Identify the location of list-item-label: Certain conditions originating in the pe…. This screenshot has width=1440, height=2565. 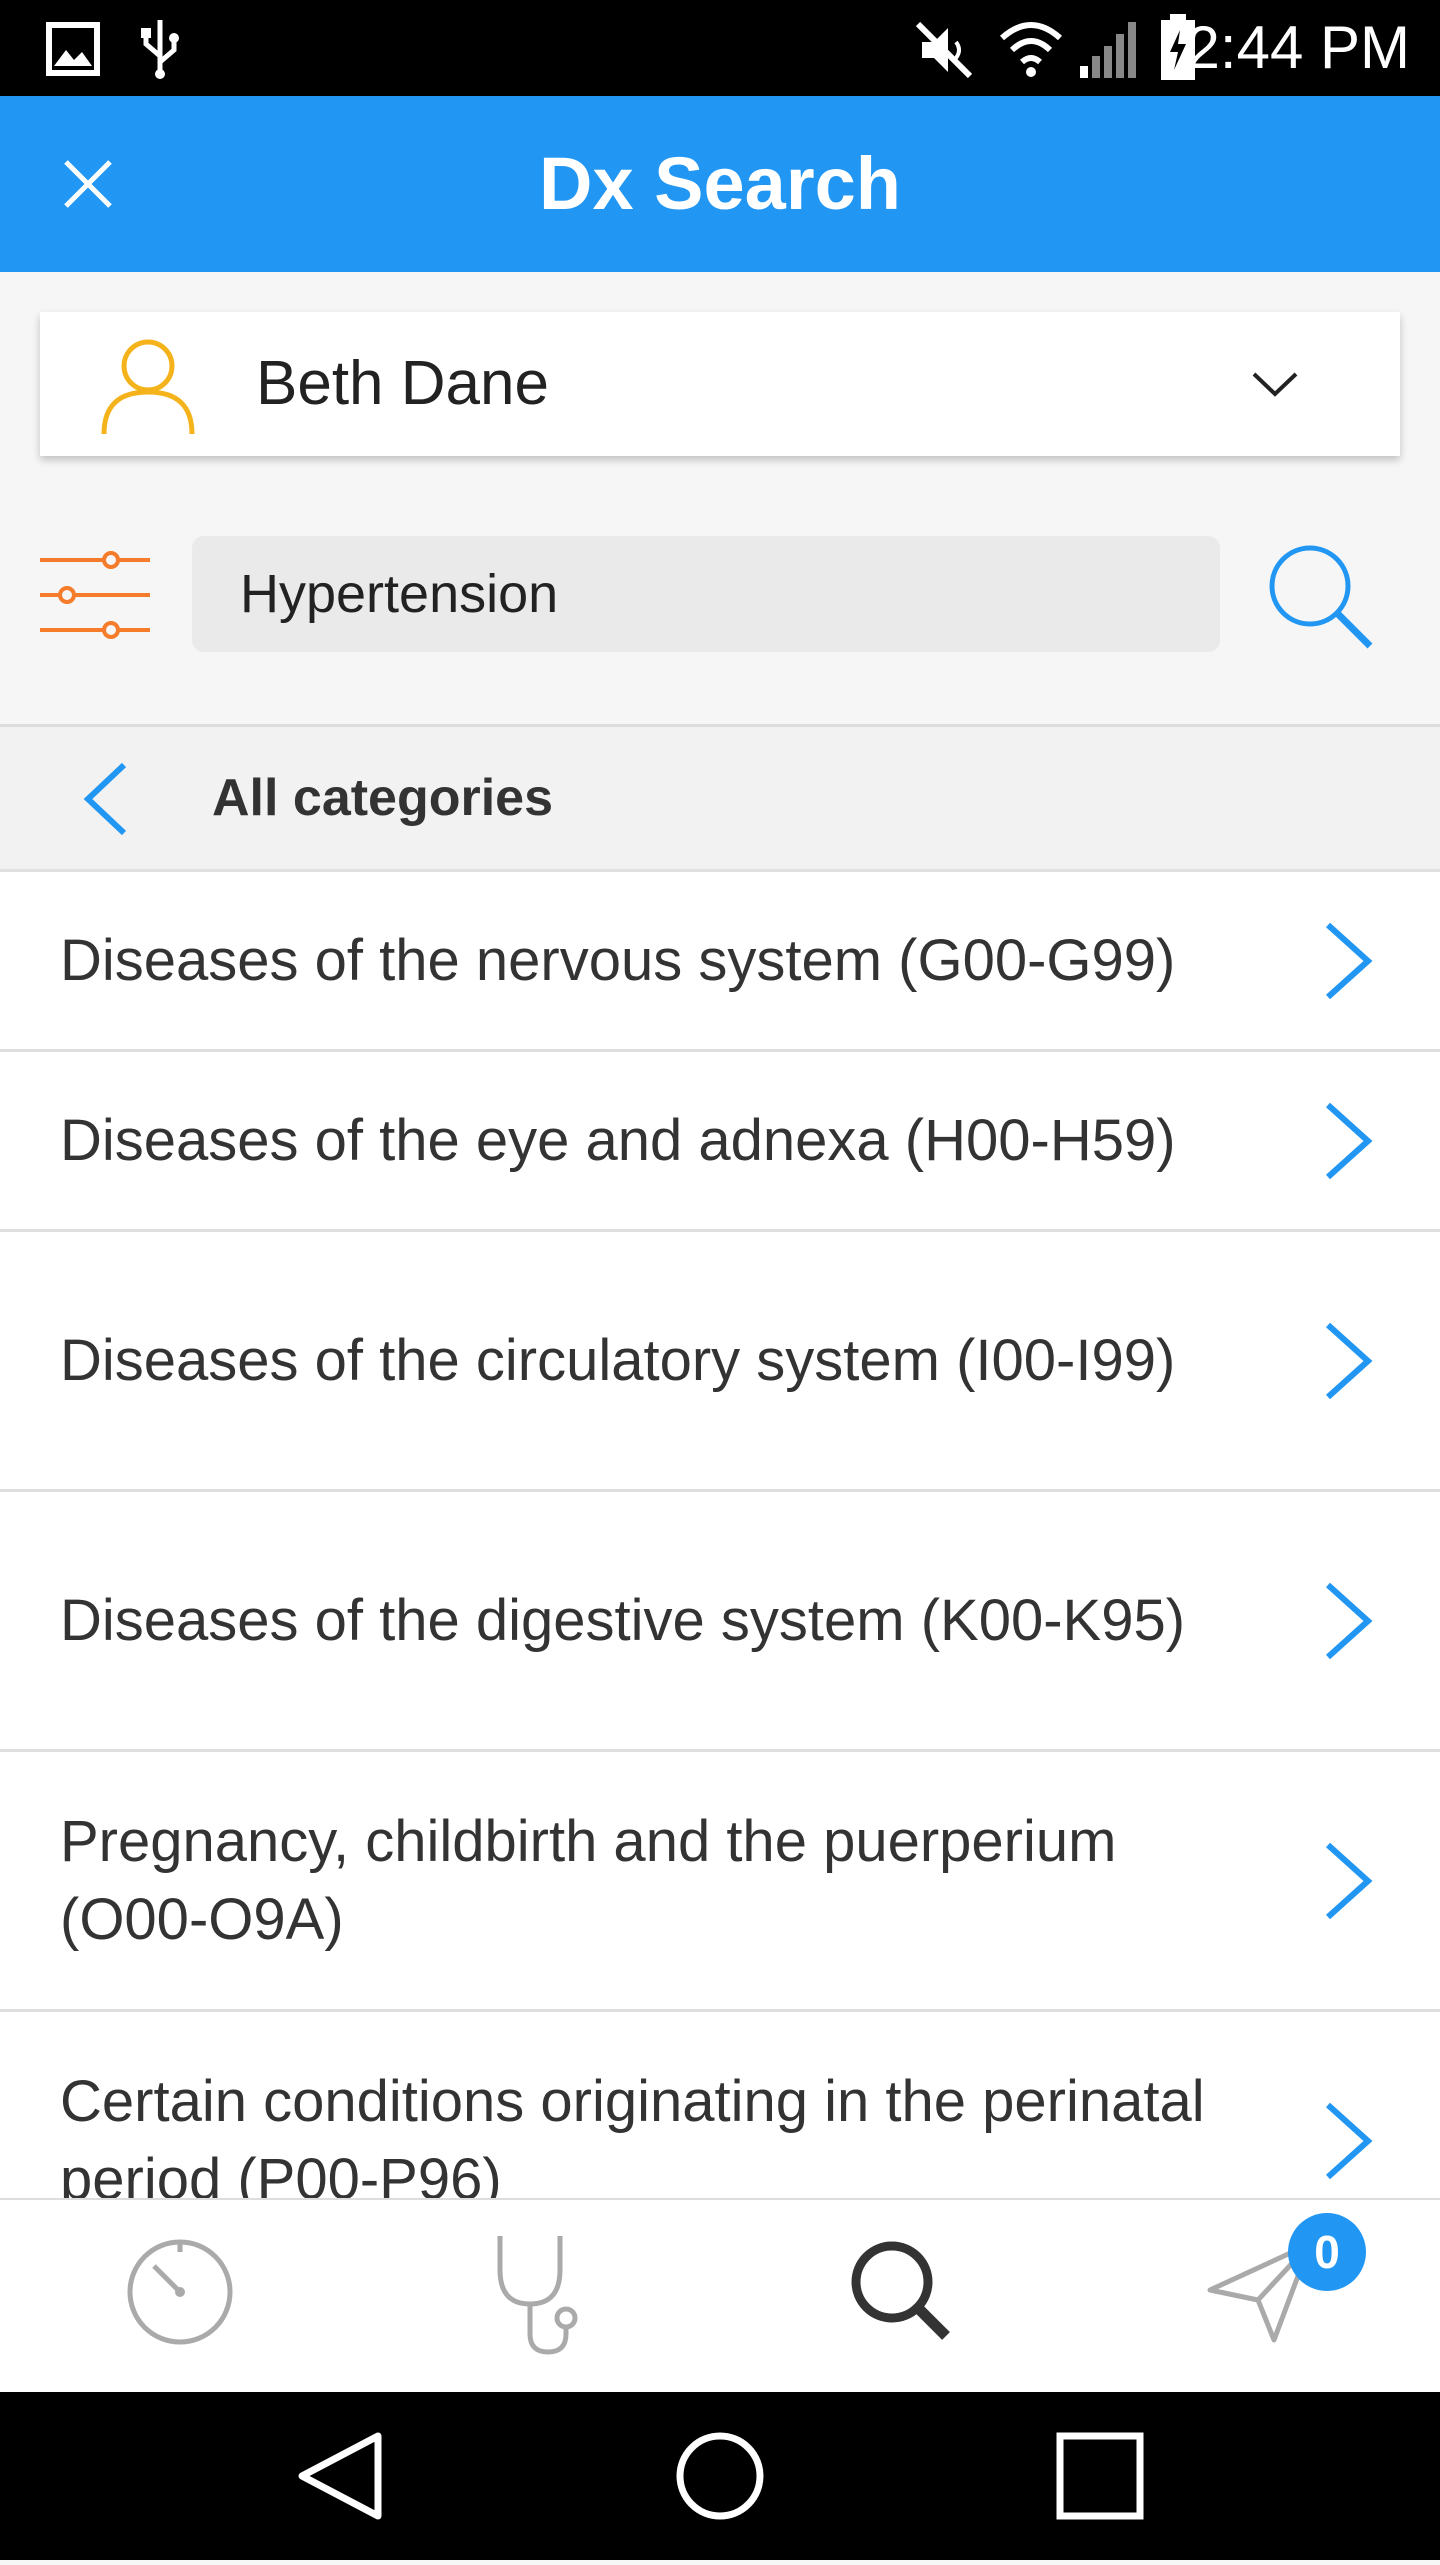
(632, 2133).